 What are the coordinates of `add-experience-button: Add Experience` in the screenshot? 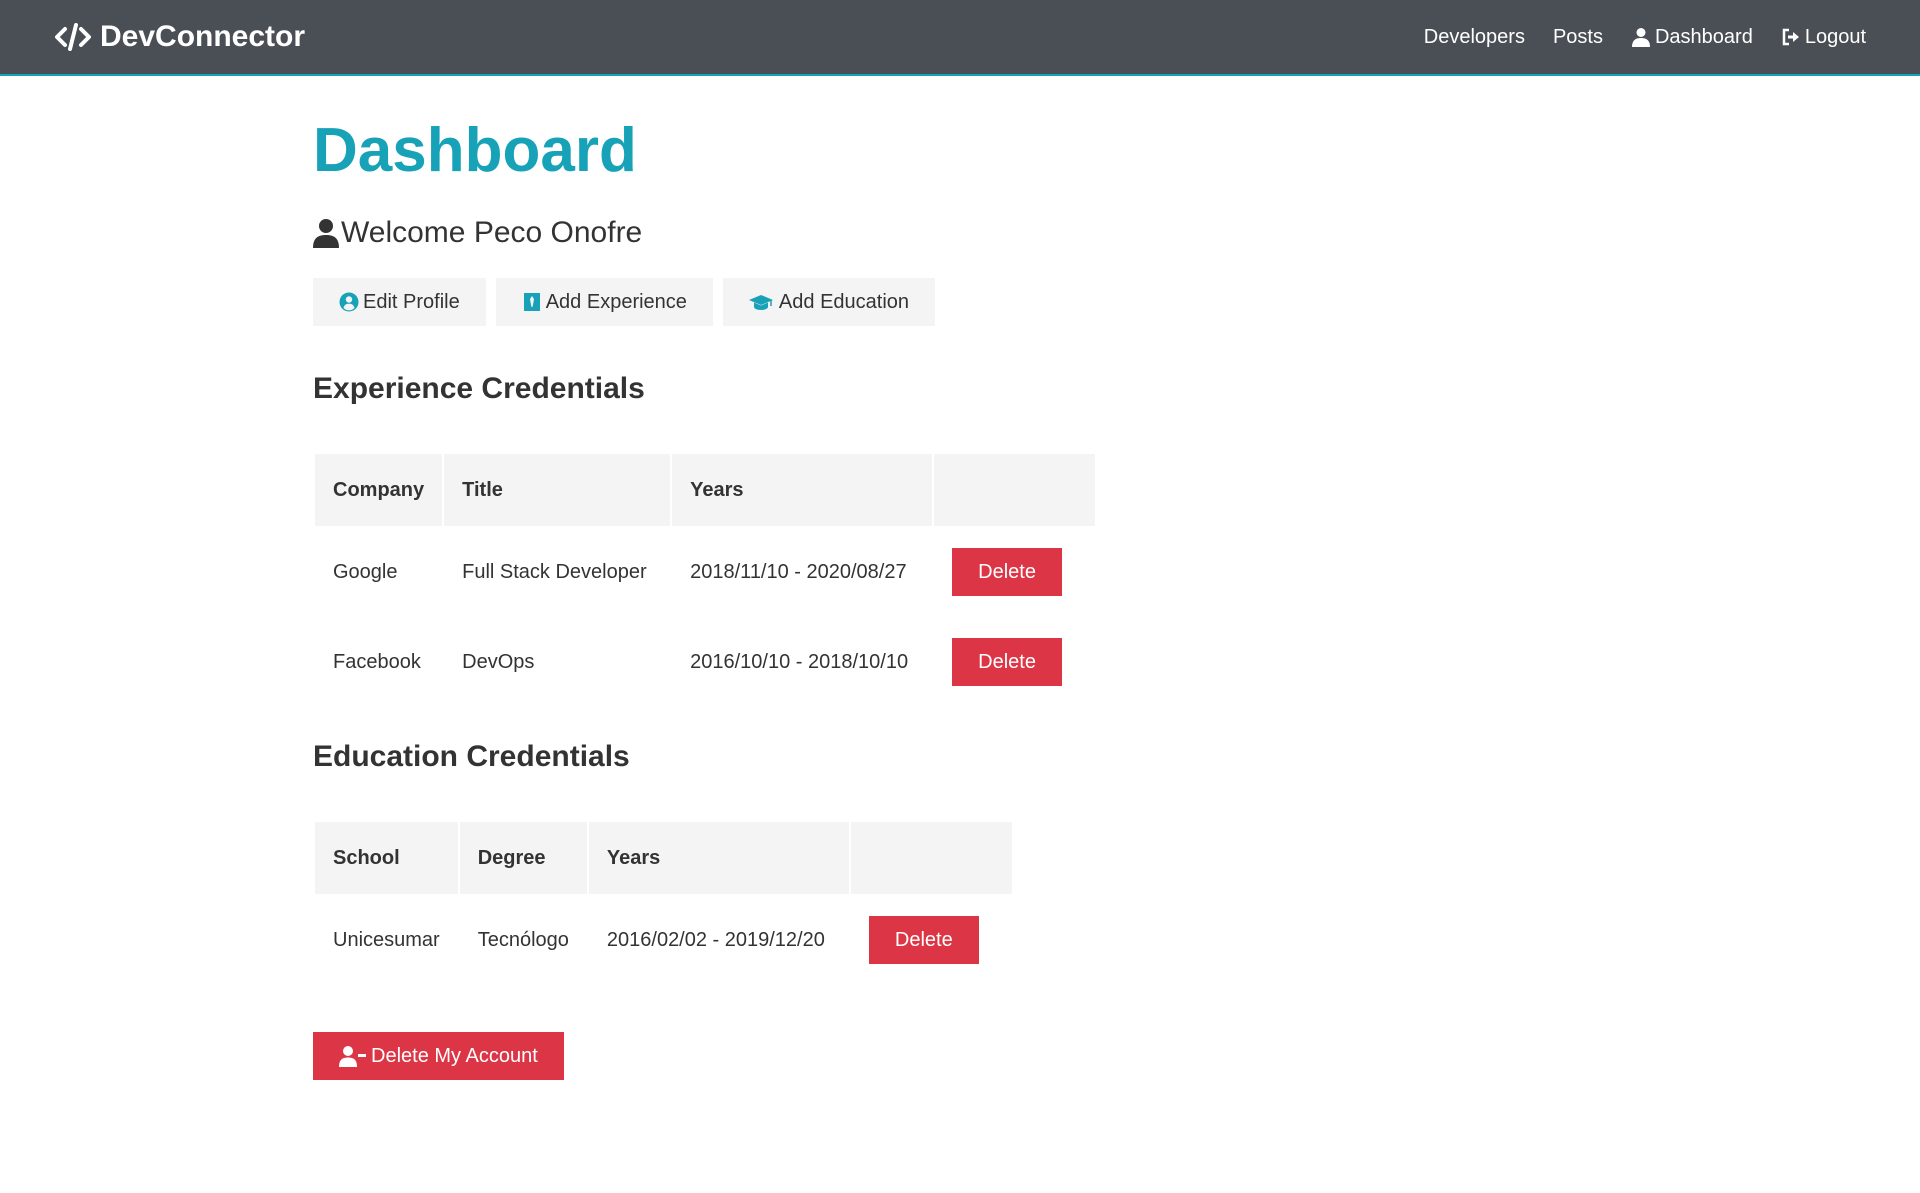 It's located at (604, 302).